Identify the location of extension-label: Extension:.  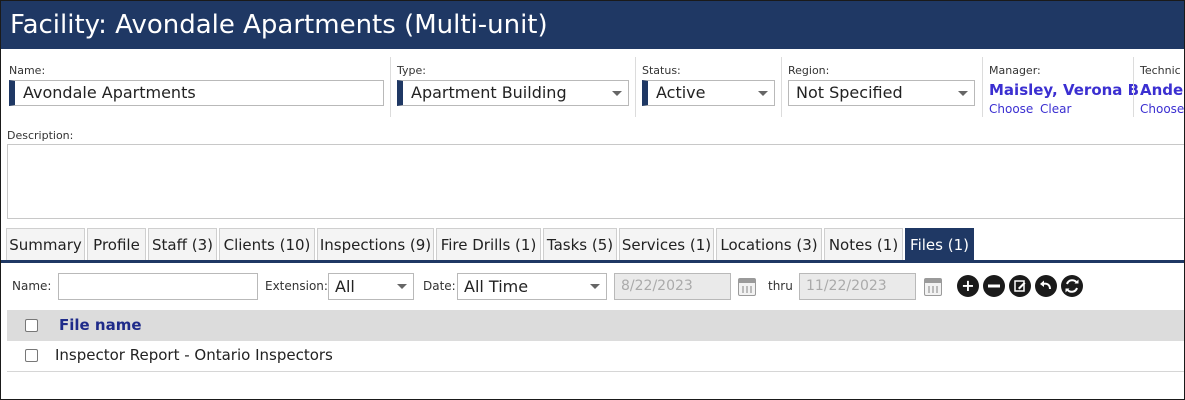
(296, 286).